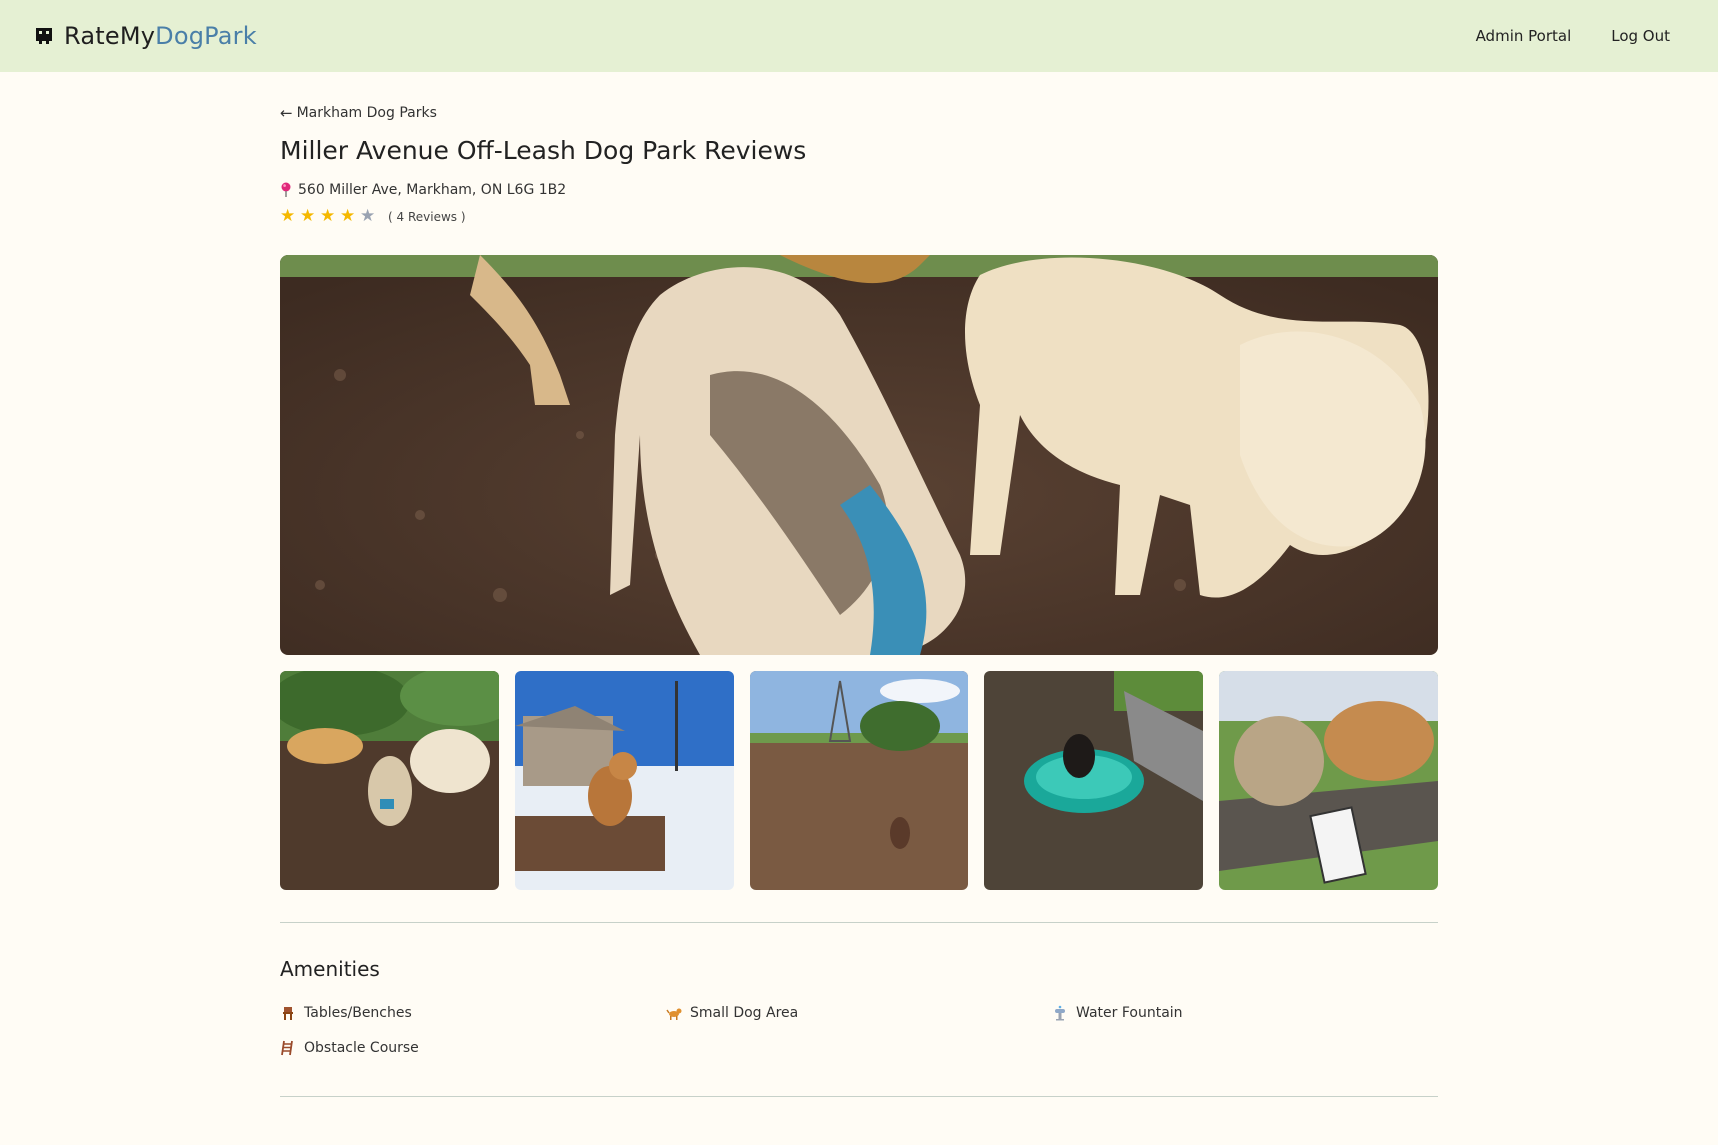  I want to click on water-fountain-icon, so click(1060, 1013).